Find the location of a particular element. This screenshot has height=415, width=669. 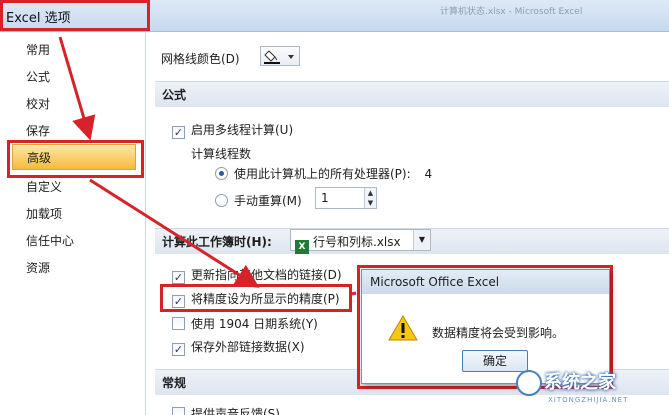

sound-feedback-option: 提供声音反馈(S) is located at coordinates (226, 410).